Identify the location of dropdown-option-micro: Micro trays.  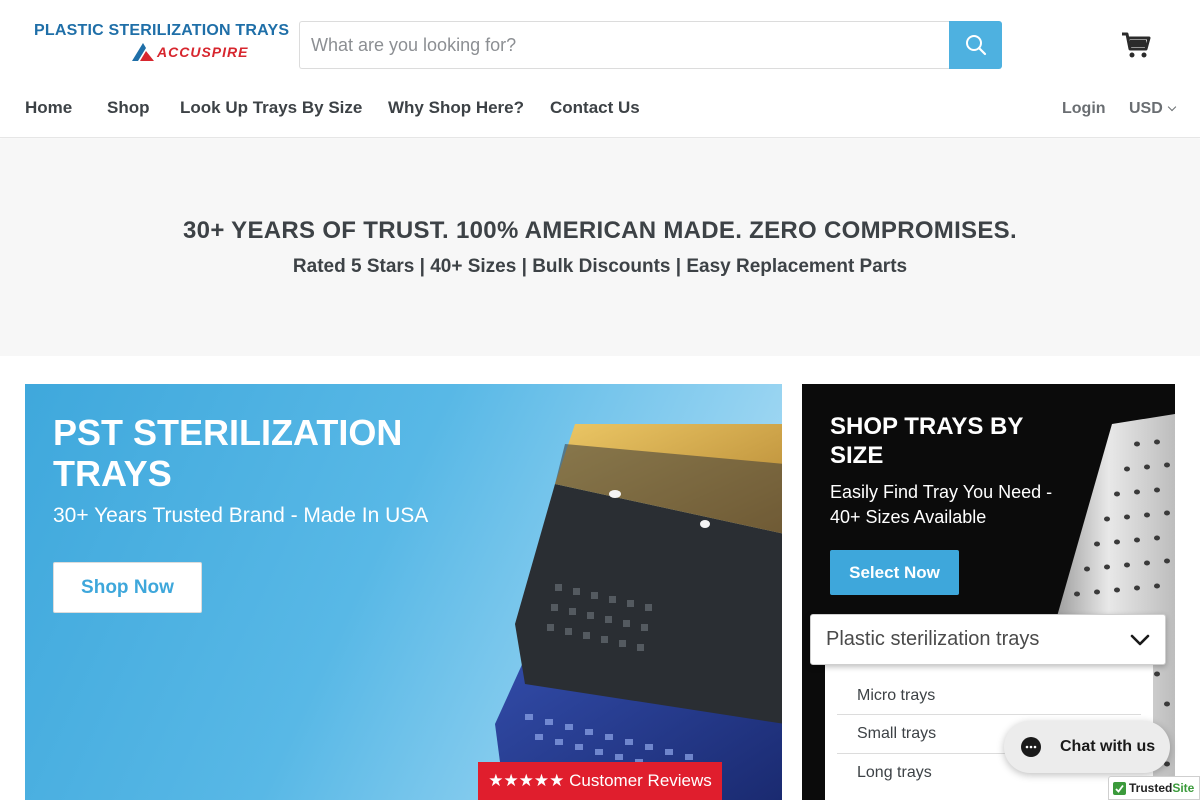
(989, 690).